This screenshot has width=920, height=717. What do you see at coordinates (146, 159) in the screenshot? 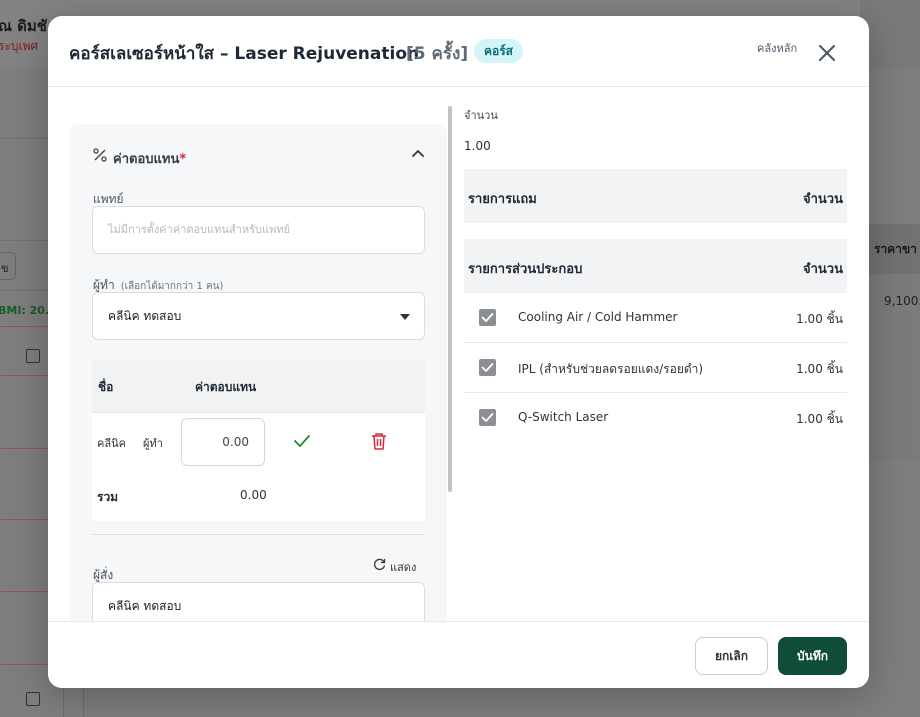
I see `commission-title-label: ค่าตอบแทน` at bounding box center [146, 159].